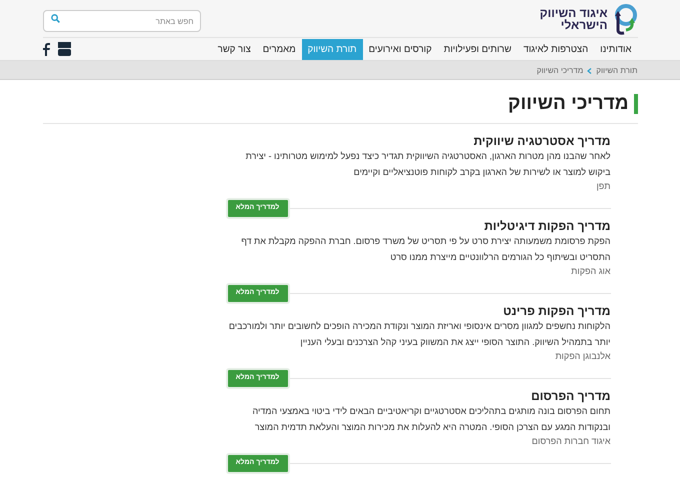  Describe the element at coordinates (616, 49) in the screenshot. I see `nav-tab: אודותינו` at that location.